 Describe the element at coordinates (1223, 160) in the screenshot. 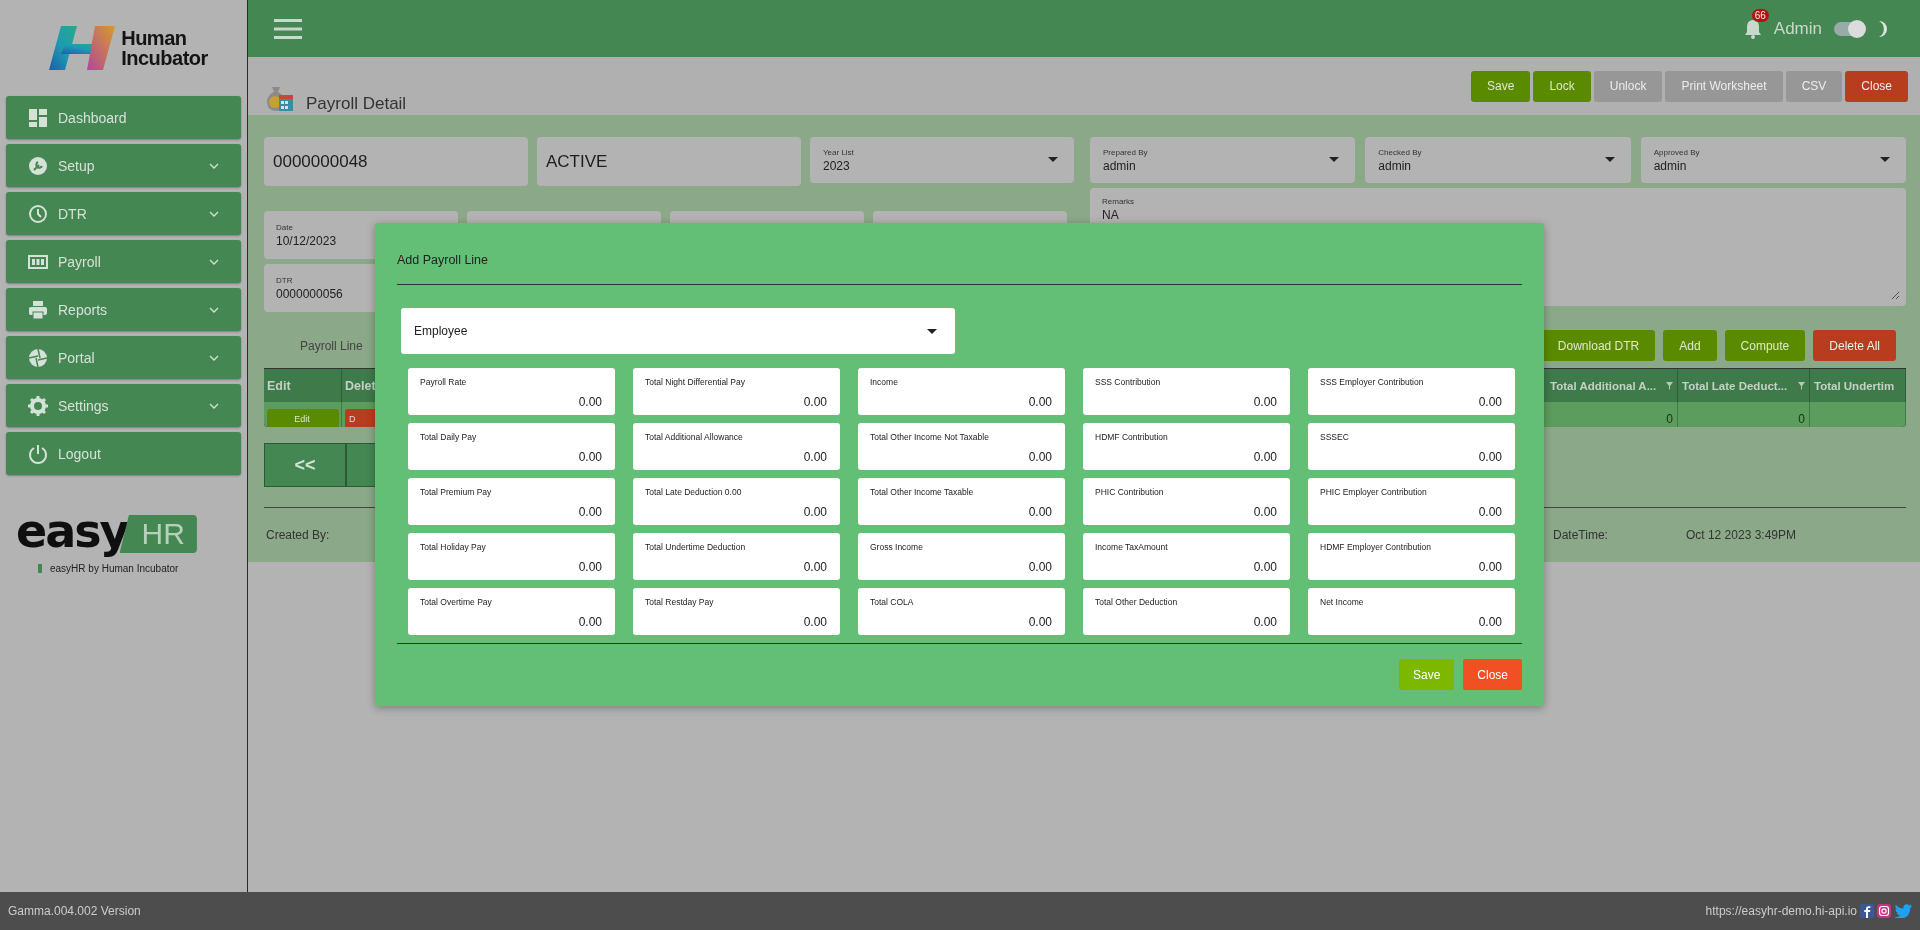

I see `signatory-select: Prepared By admin` at that location.